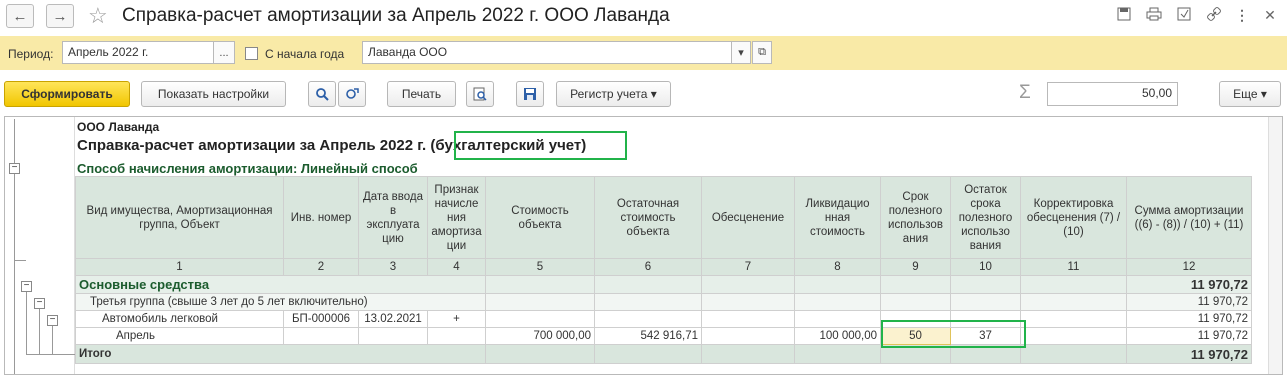  I want to click on show-settings-button: Показать настройки, so click(213, 94).